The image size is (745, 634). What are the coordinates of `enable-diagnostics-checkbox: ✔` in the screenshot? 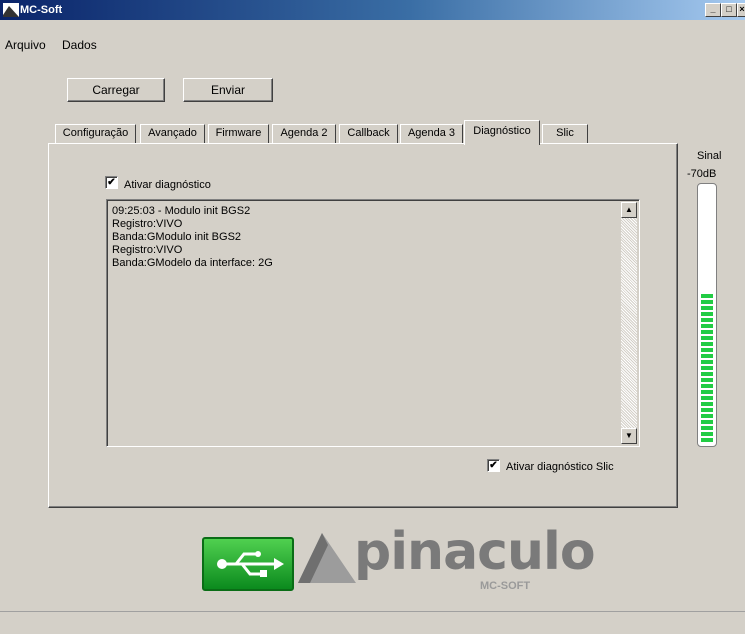 It's located at (111, 182).